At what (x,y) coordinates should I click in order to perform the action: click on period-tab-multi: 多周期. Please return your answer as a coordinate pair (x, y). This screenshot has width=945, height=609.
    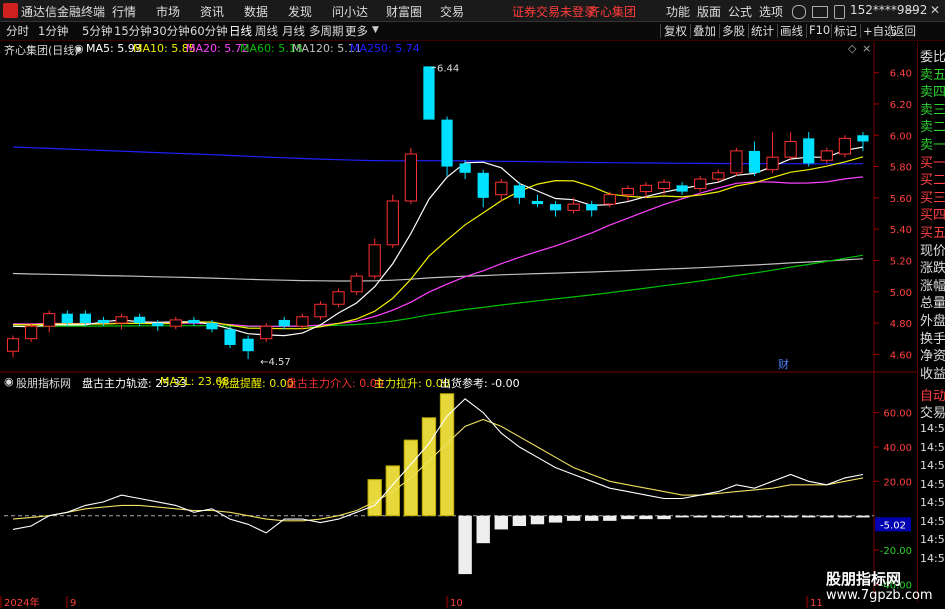
    Looking at the image, I should click on (326, 31).